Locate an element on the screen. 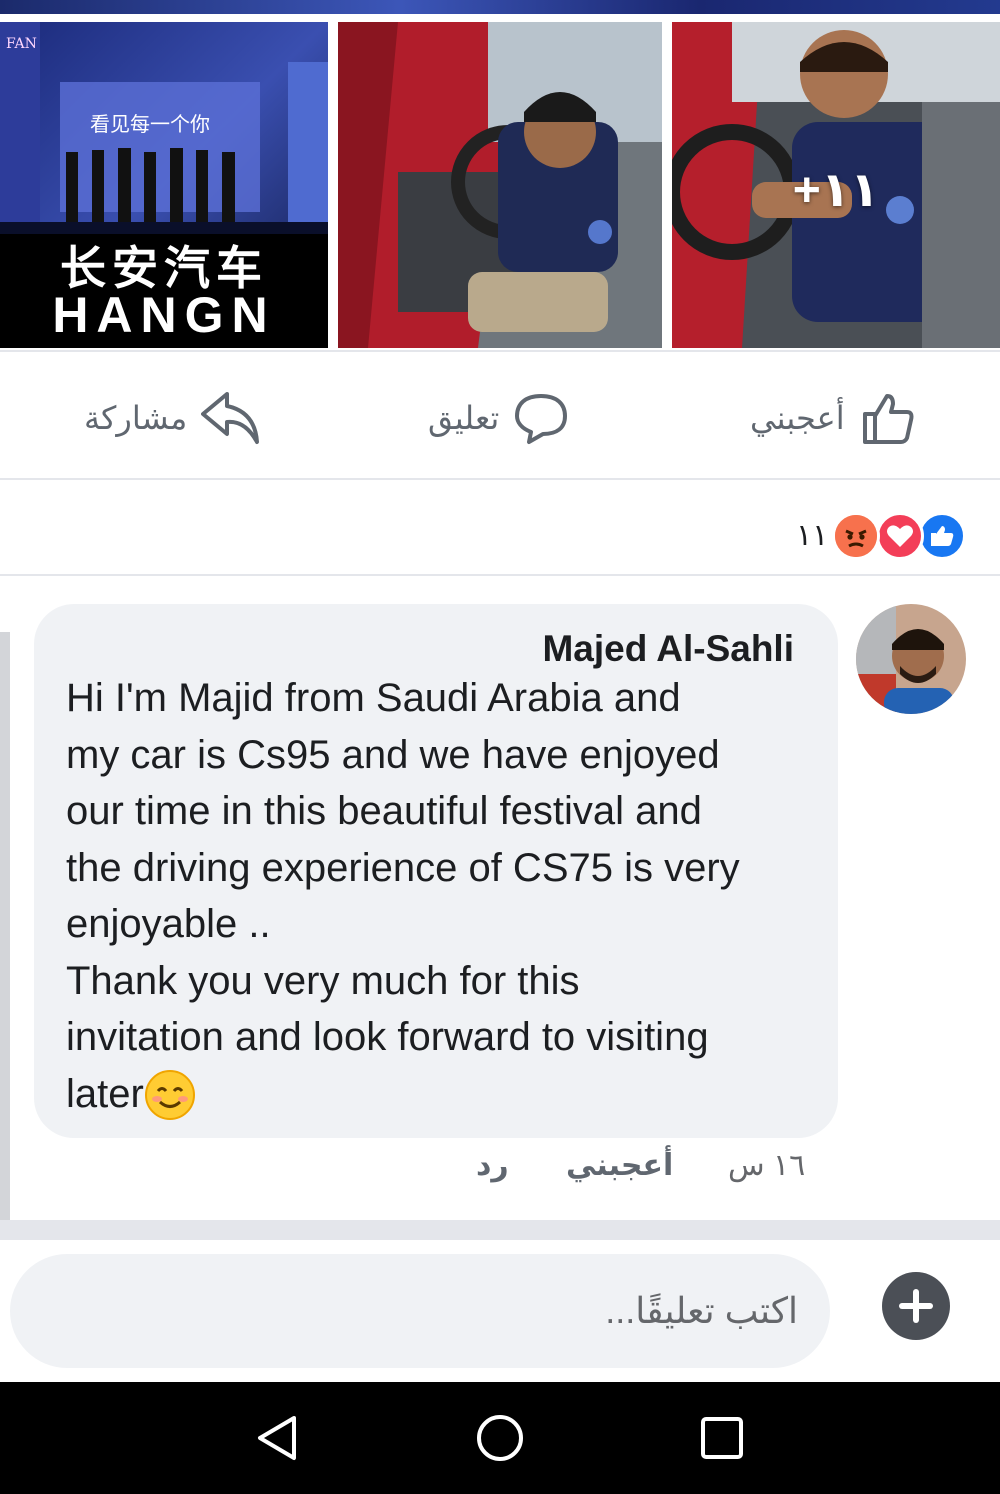 This screenshot has width=1000, height=1494. like-button: أعجبني is located at coordinates (832, 418).